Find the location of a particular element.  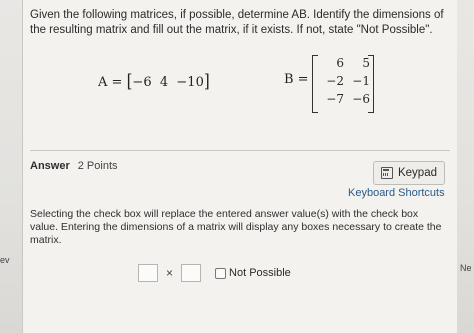

matrix-b-right-bracket is located at coordinates (371, 84).